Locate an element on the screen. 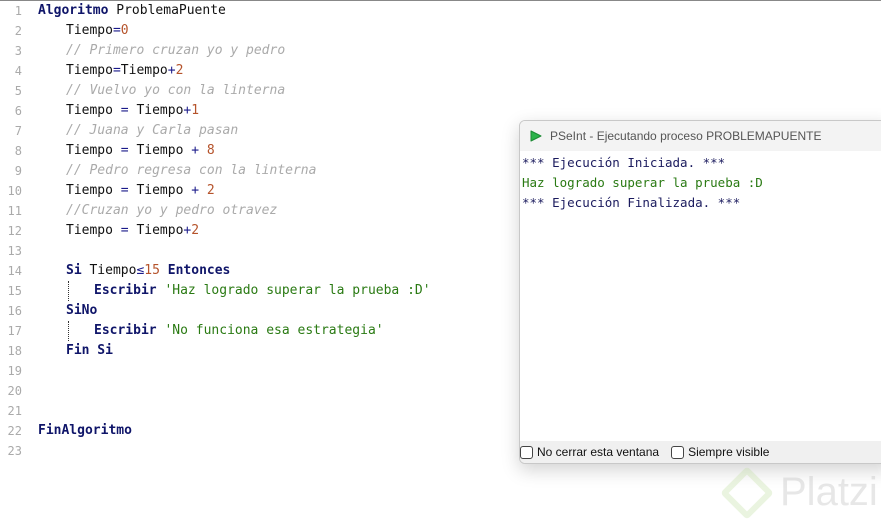  line-number: 20 is located at coordinates (14, 391).